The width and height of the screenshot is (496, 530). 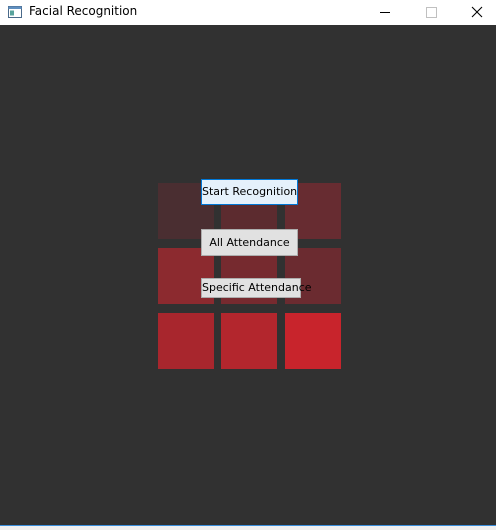 What do you see at coordinates (15, 12) in the screenshot?
I see `window-app-icon` at bounding box center [15, 12].